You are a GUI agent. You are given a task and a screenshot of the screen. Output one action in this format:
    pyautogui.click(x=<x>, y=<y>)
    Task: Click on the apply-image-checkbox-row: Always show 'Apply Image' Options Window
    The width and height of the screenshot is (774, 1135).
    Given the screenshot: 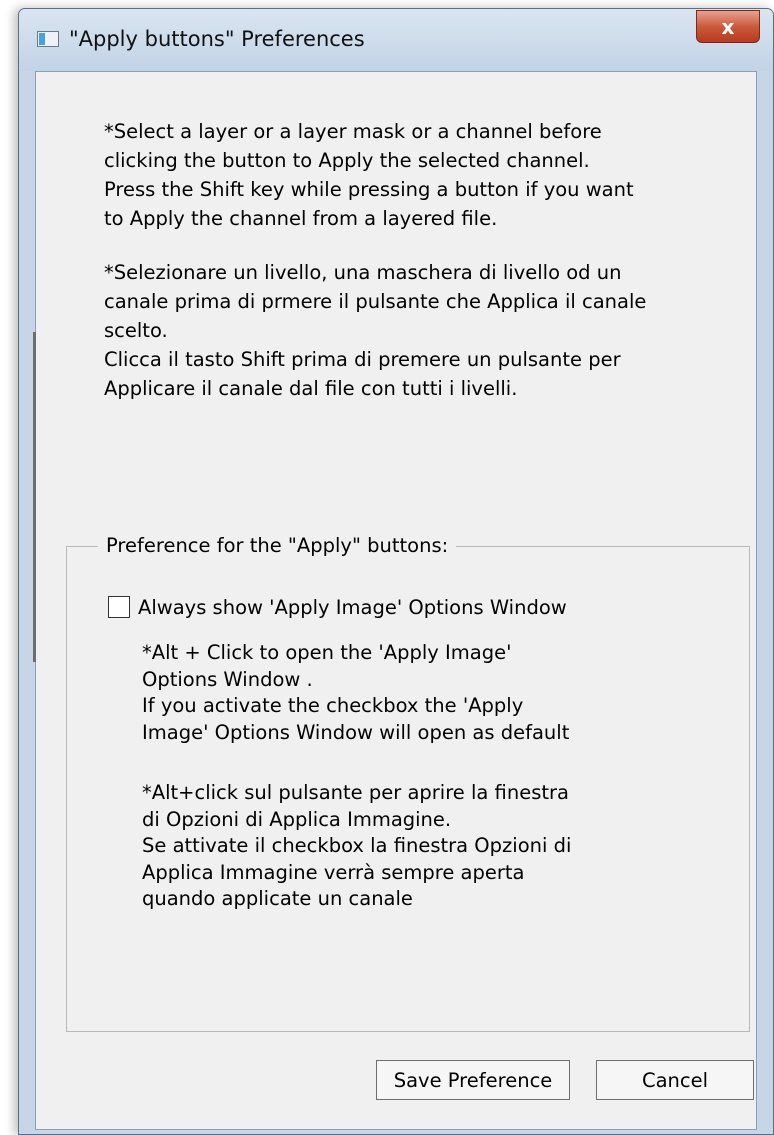 What is the action you would take?
    pyautogui.click(x=337, y=607)
    